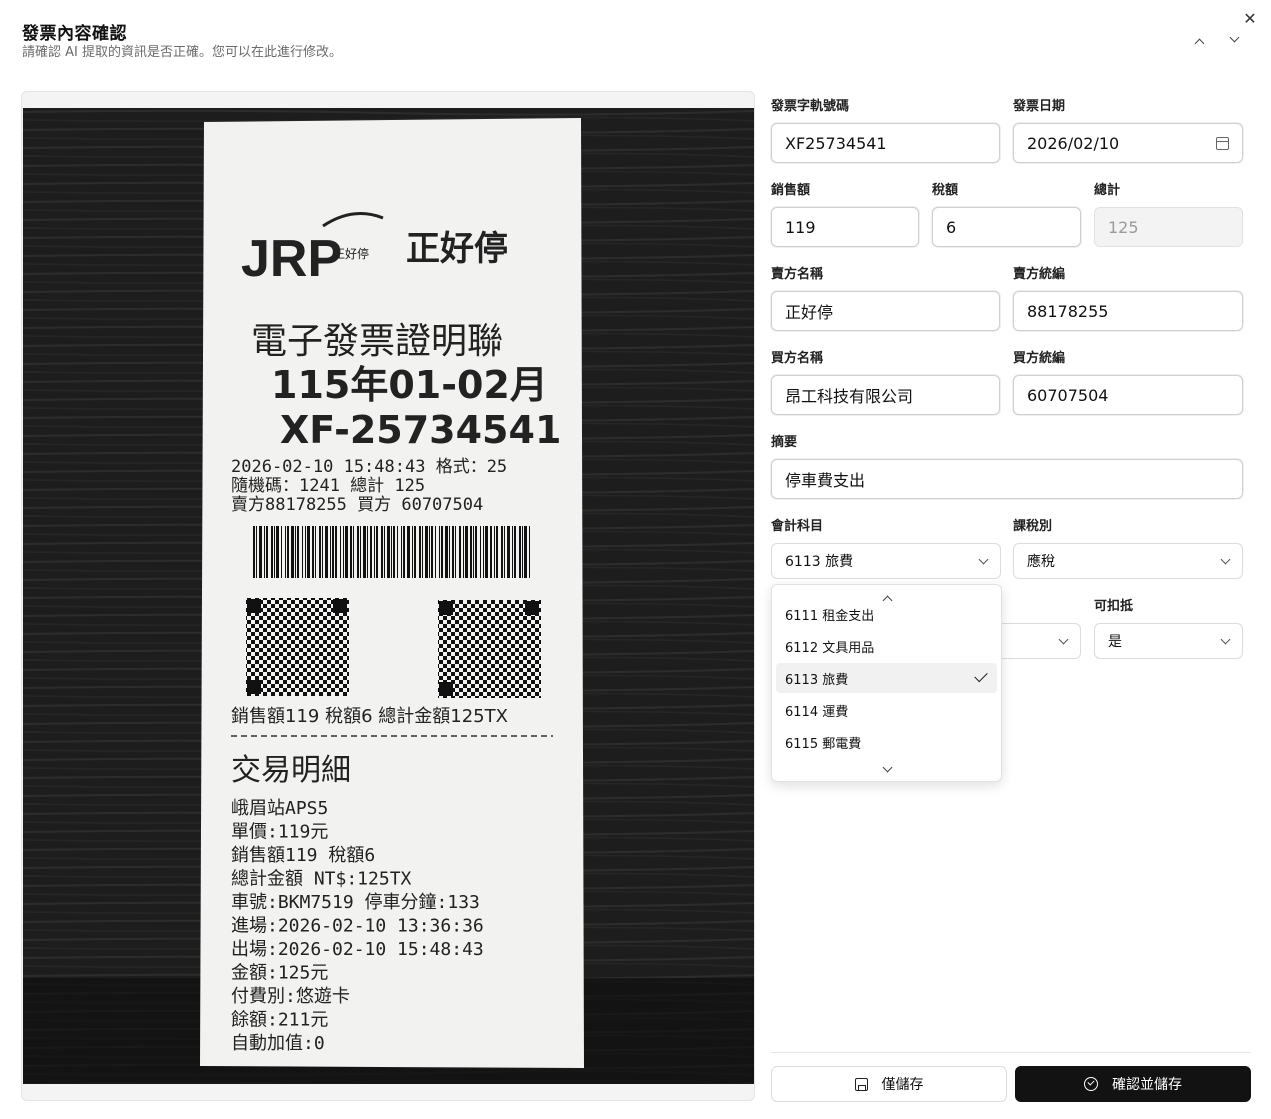 This screenshot has width=1271, height=1119. Describe the element at coordinates (1128, 143) in the screenshot. I see `invoice-date-input: 2026/02/10` at that location.